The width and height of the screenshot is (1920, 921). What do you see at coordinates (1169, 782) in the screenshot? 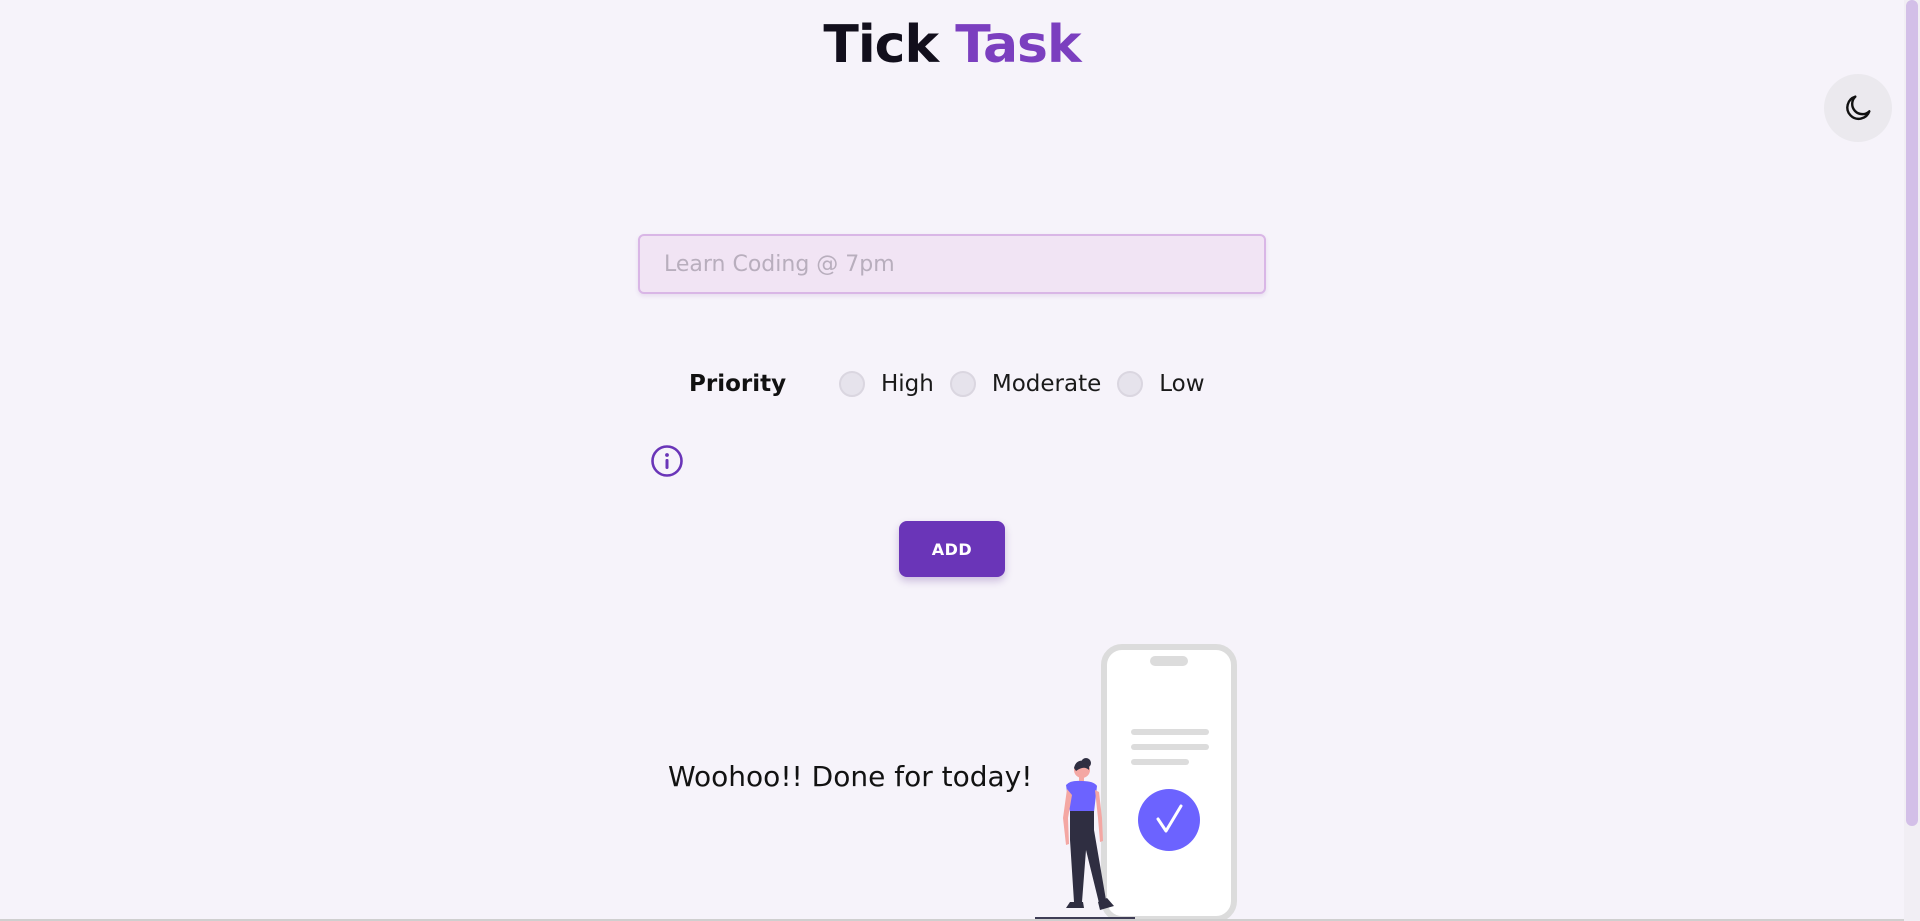
I see `phone-frame` at bounding box center [1169, 782].